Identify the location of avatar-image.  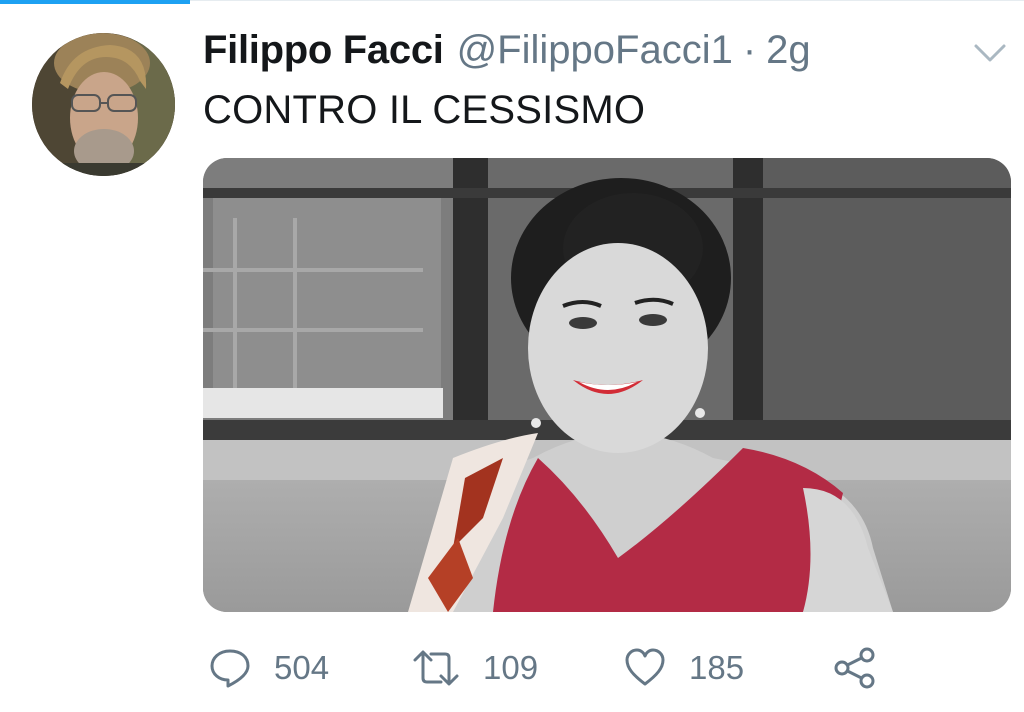
(103, 104).